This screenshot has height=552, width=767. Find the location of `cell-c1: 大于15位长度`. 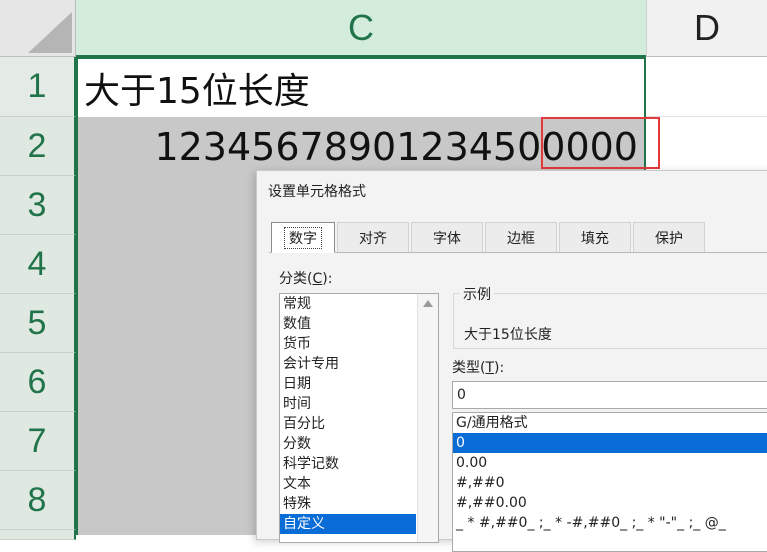

cell-c1: 大于15位长度 is located at coordinates (361, 87).